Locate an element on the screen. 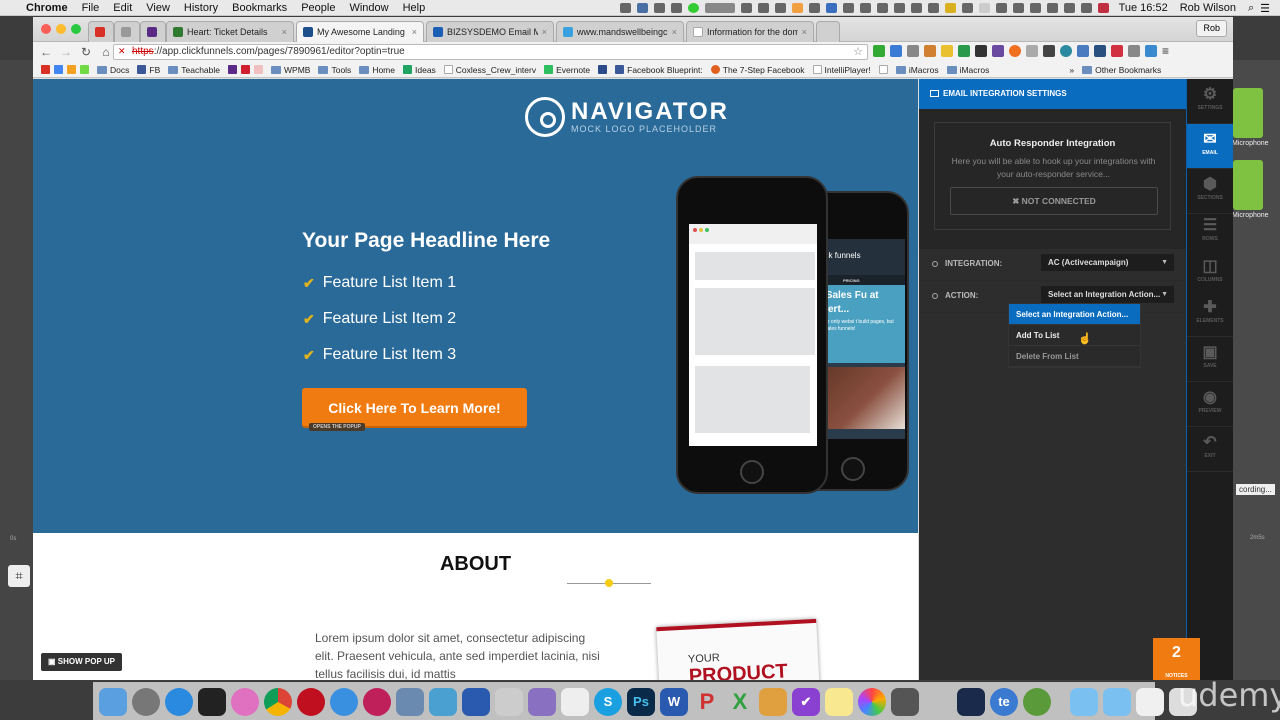 Image resolution: width=1280 pixels, height=720 pixels. cta-button: Click Here To Learn More! is located at coordinates (414, 408).